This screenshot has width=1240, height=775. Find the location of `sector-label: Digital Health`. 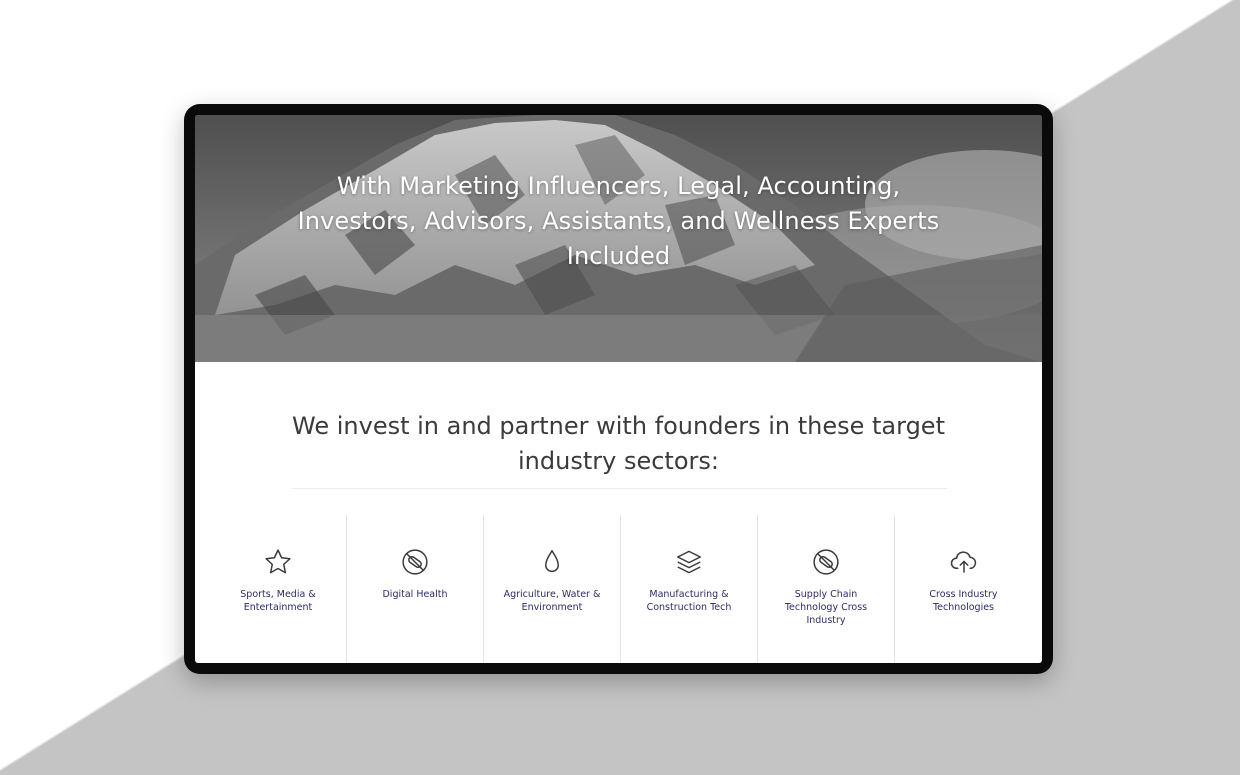

sector-label: Digital Health is located at coordinates (415, 594).